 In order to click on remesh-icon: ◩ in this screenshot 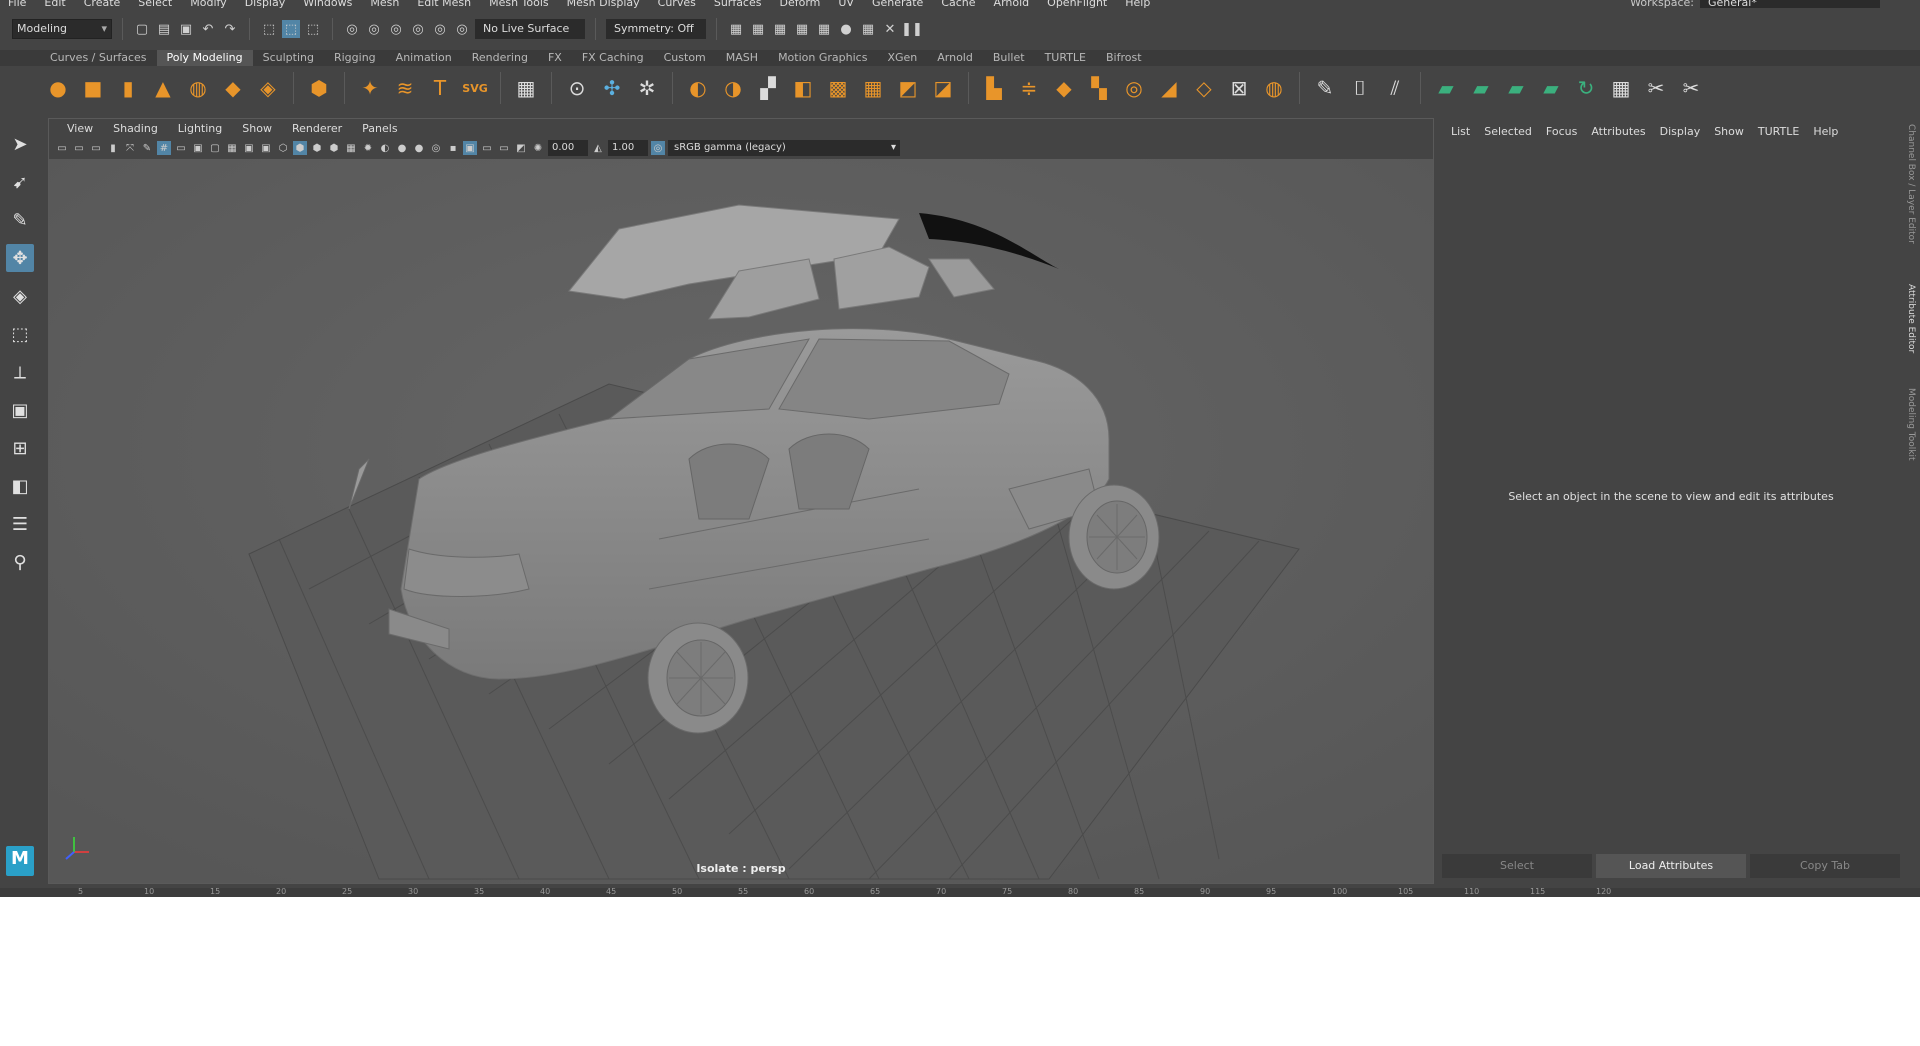, I will do `click(908, 88)`.